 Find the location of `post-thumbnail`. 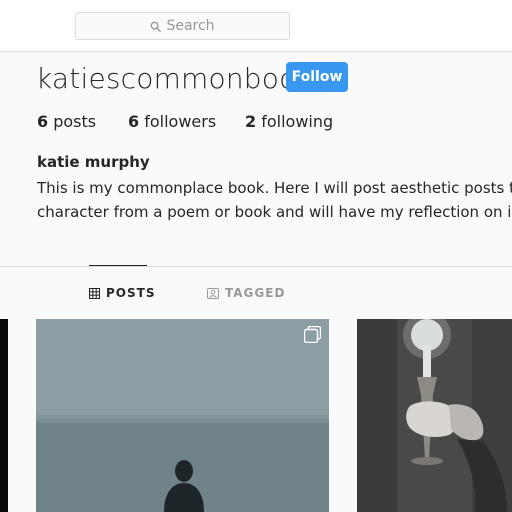

post-thumbnail is located at coordinates (434, 415).